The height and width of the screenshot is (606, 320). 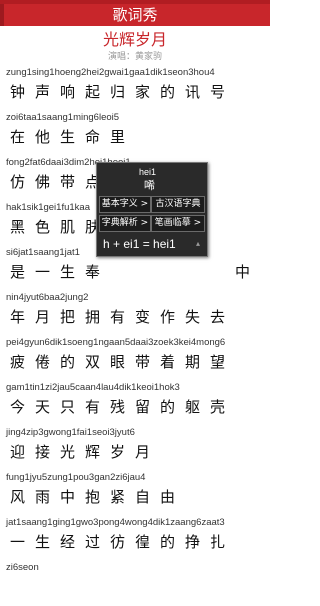 I want to click on lyric-line: fung1jyu5zung1pou3gan2zi6jau4 风雨中抱紧自由, so click(x=137, y=493).